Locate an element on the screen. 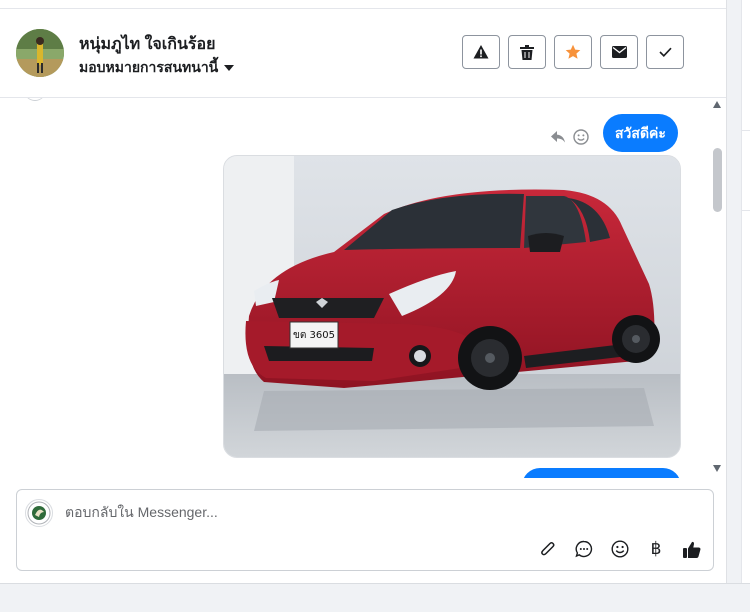 Image resolution: width=750 pixels, height=612 pixels. reply-icon is located at coordinates (558, 137).